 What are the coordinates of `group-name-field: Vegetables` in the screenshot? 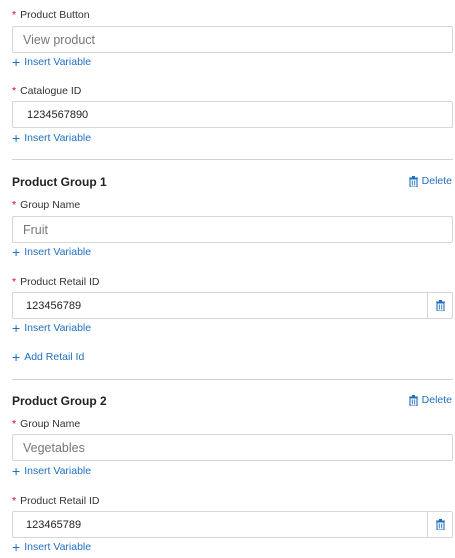 It's located at (232, 447).